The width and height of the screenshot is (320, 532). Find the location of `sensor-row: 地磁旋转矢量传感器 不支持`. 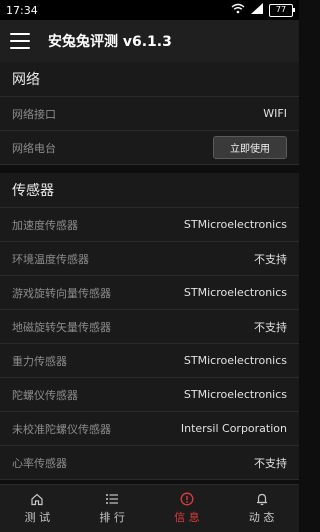

sensor-row: 地磁旋转矢量传感器 不支持 is located at coordinates (149, 327).